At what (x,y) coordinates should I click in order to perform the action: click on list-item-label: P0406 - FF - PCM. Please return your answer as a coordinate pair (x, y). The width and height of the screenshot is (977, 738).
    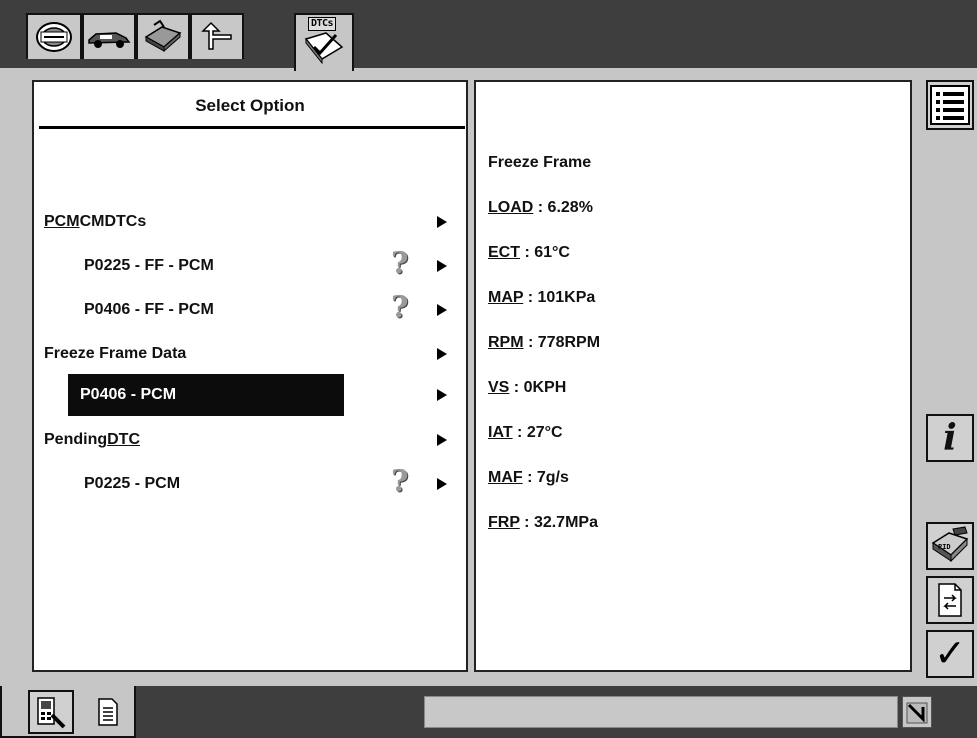
    Looking at the image, I should click on (149, 309).